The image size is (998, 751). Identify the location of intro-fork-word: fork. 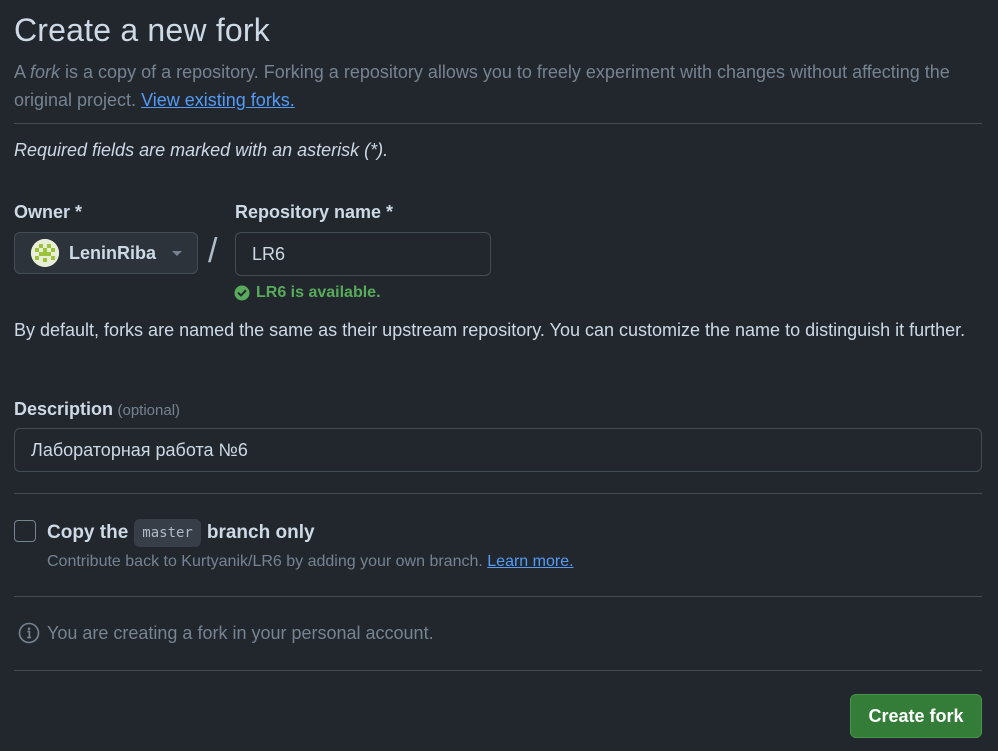
(45, 72).